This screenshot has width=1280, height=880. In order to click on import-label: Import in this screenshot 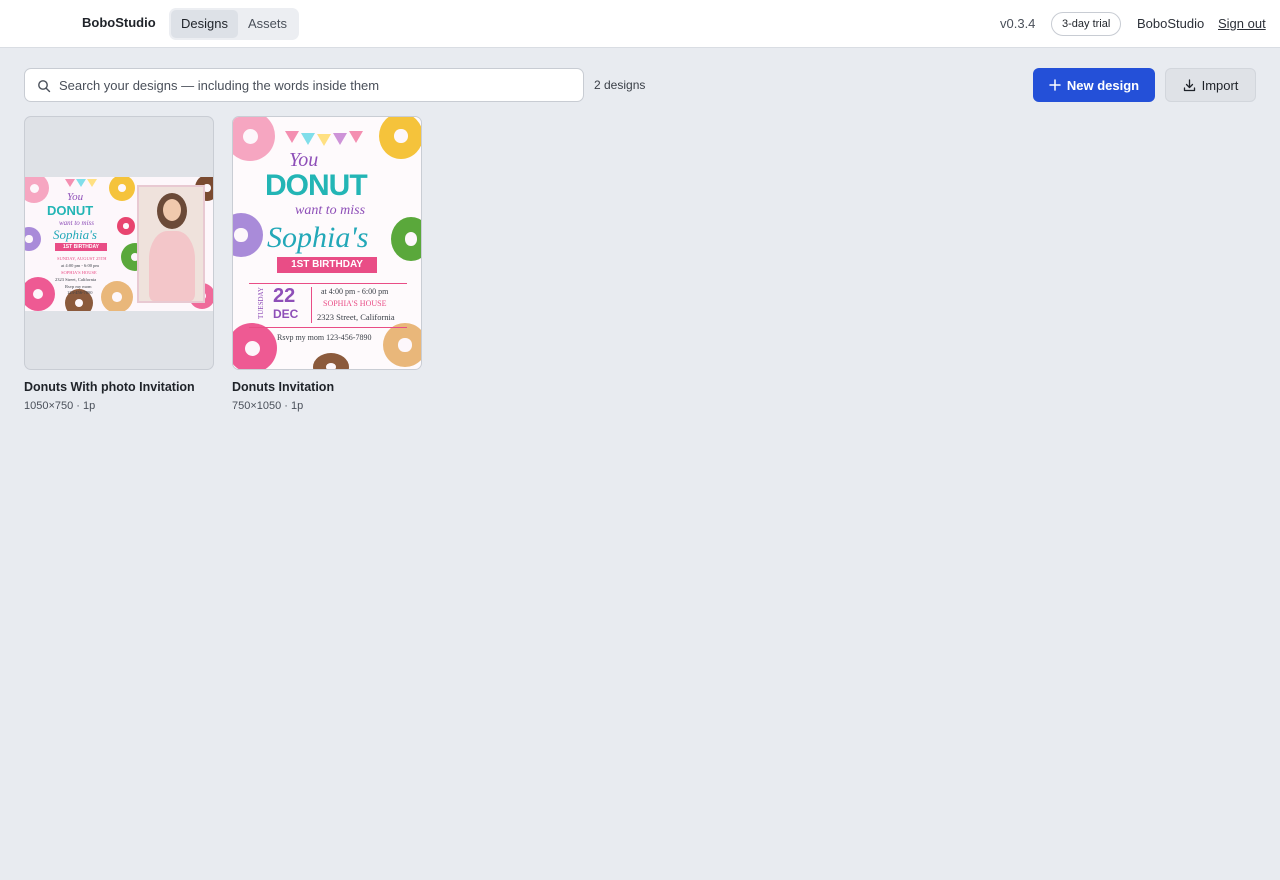, I will do `click(1220, 85)`.